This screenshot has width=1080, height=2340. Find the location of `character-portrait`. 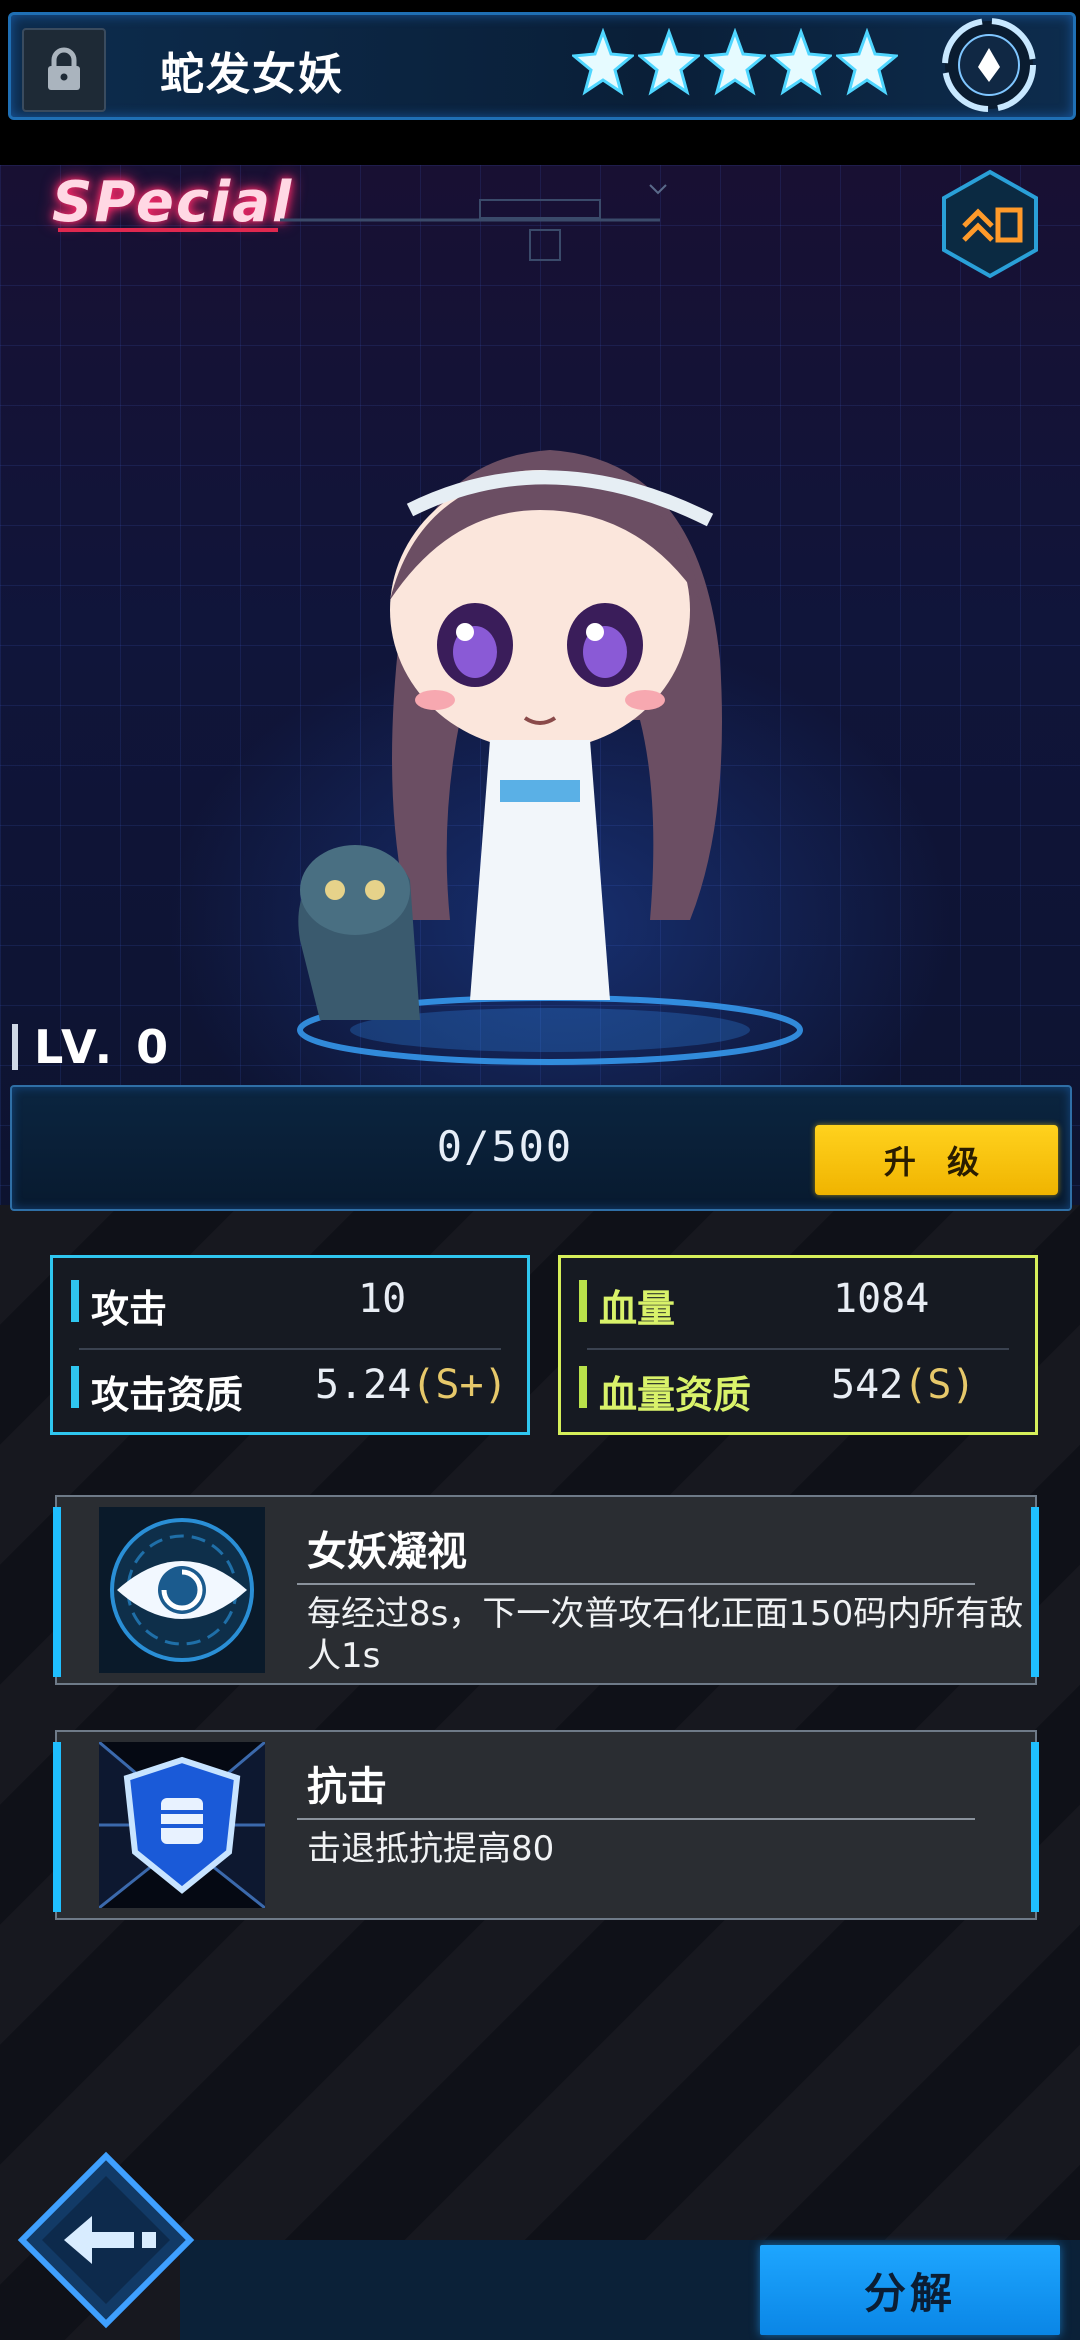

character-portrait is located at coordinates (550, 757).